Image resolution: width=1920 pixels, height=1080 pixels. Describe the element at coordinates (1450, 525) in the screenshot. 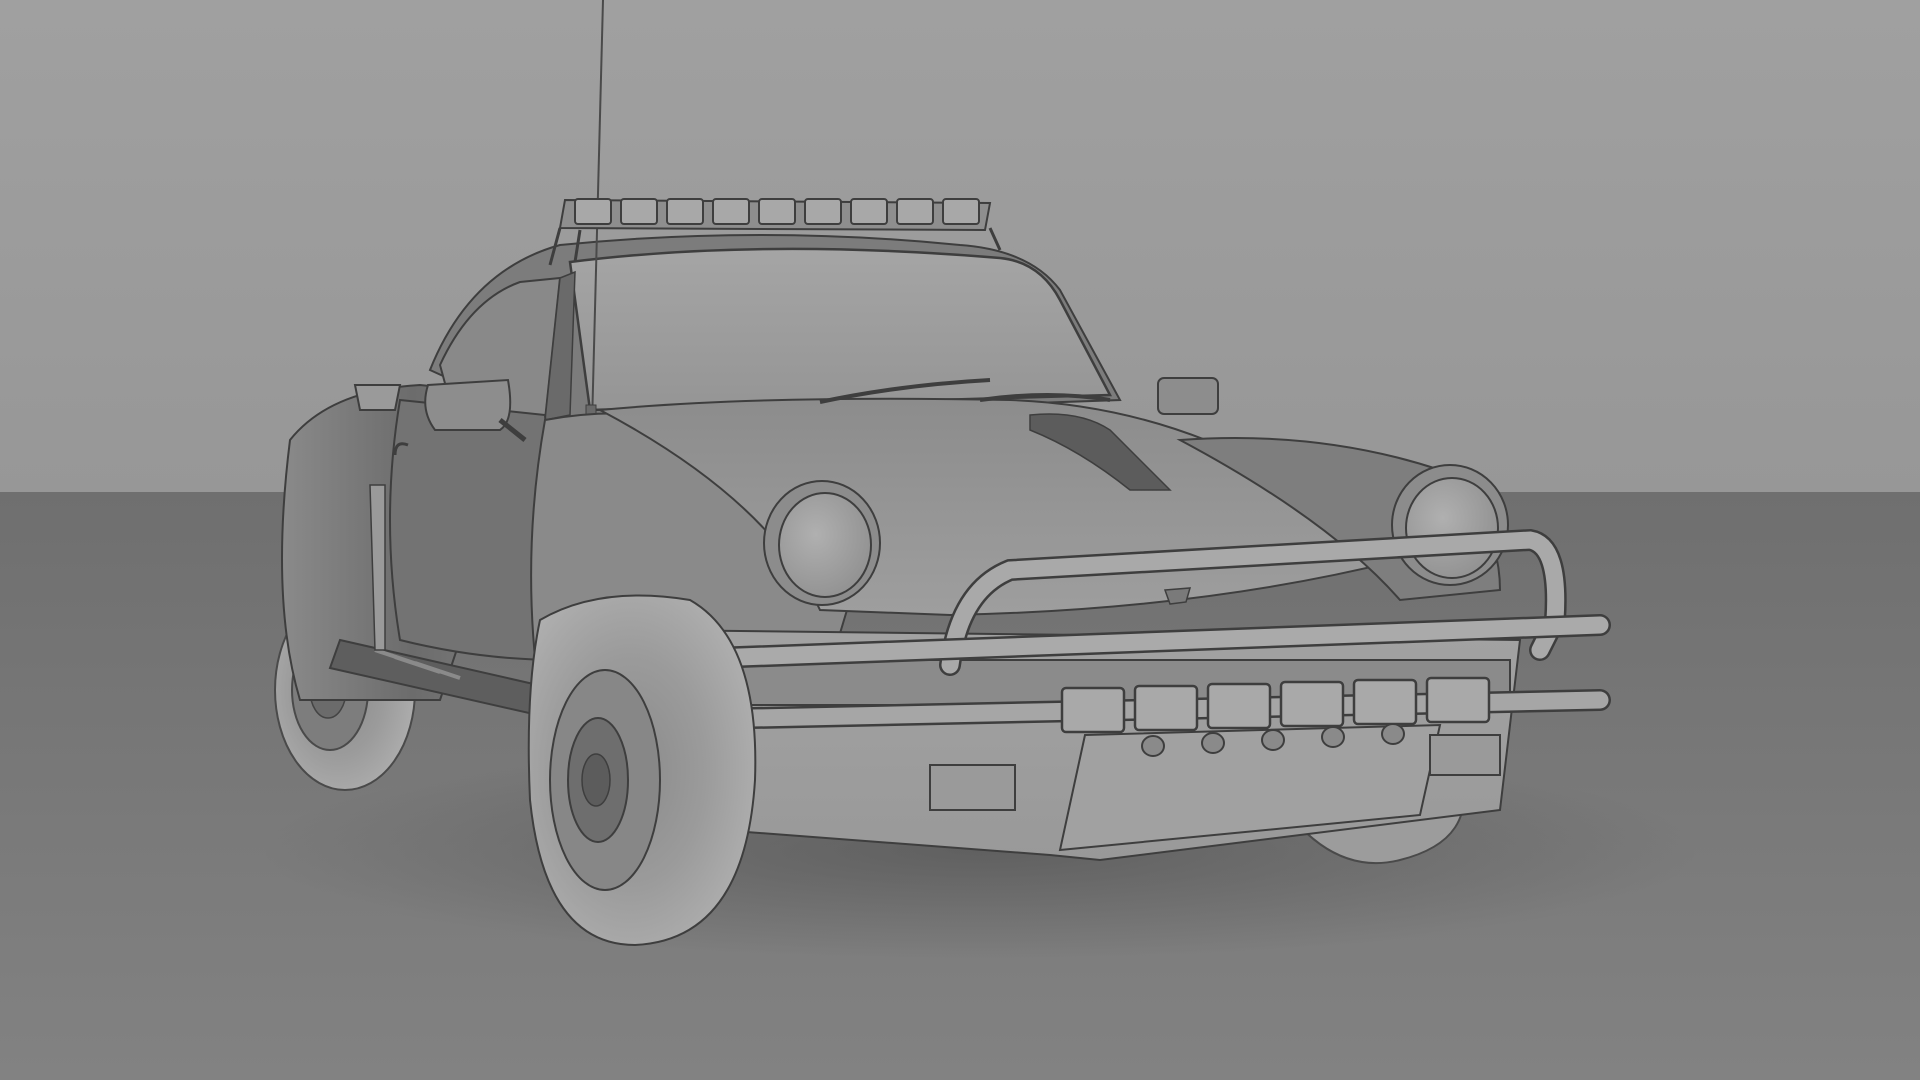

I see `headlight-right` at that location.